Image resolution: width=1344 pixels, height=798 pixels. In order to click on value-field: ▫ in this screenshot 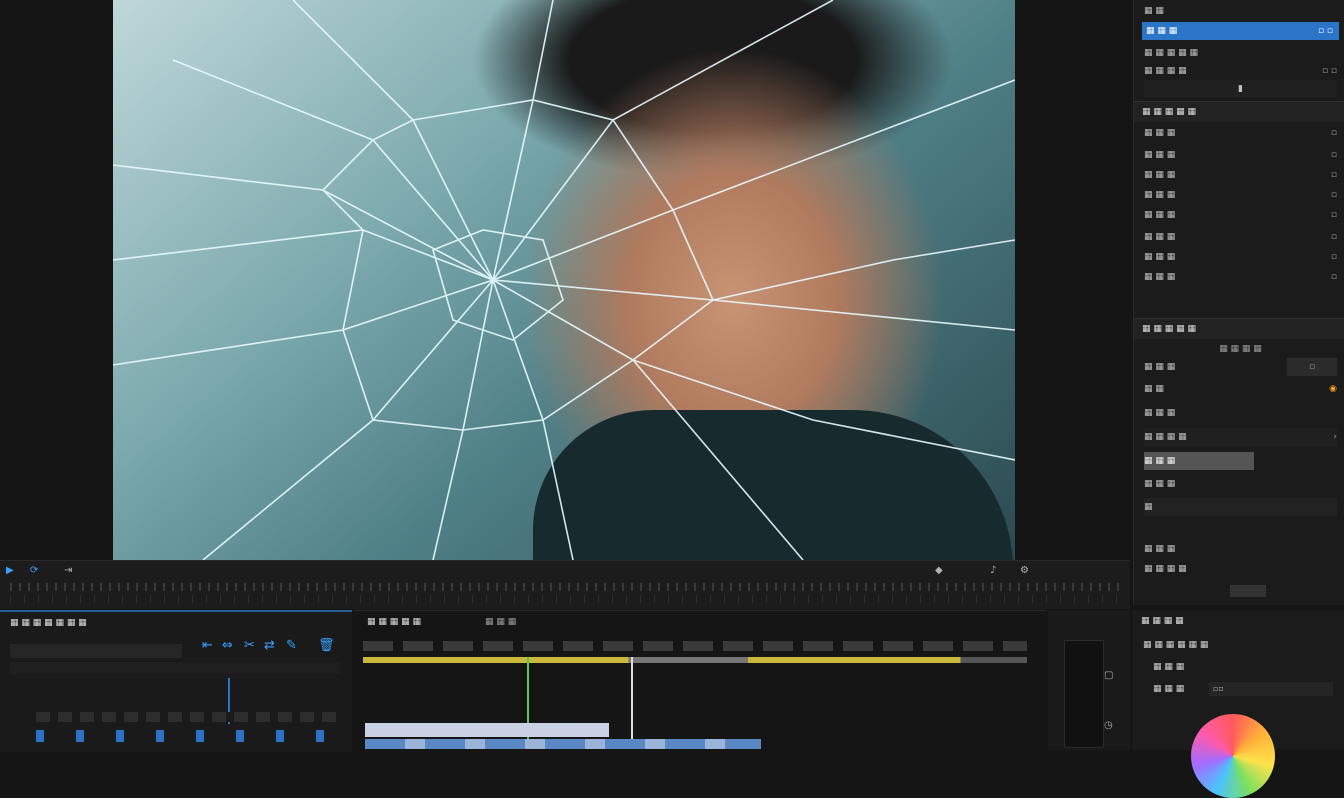, I will do `click(1312, 367)`.